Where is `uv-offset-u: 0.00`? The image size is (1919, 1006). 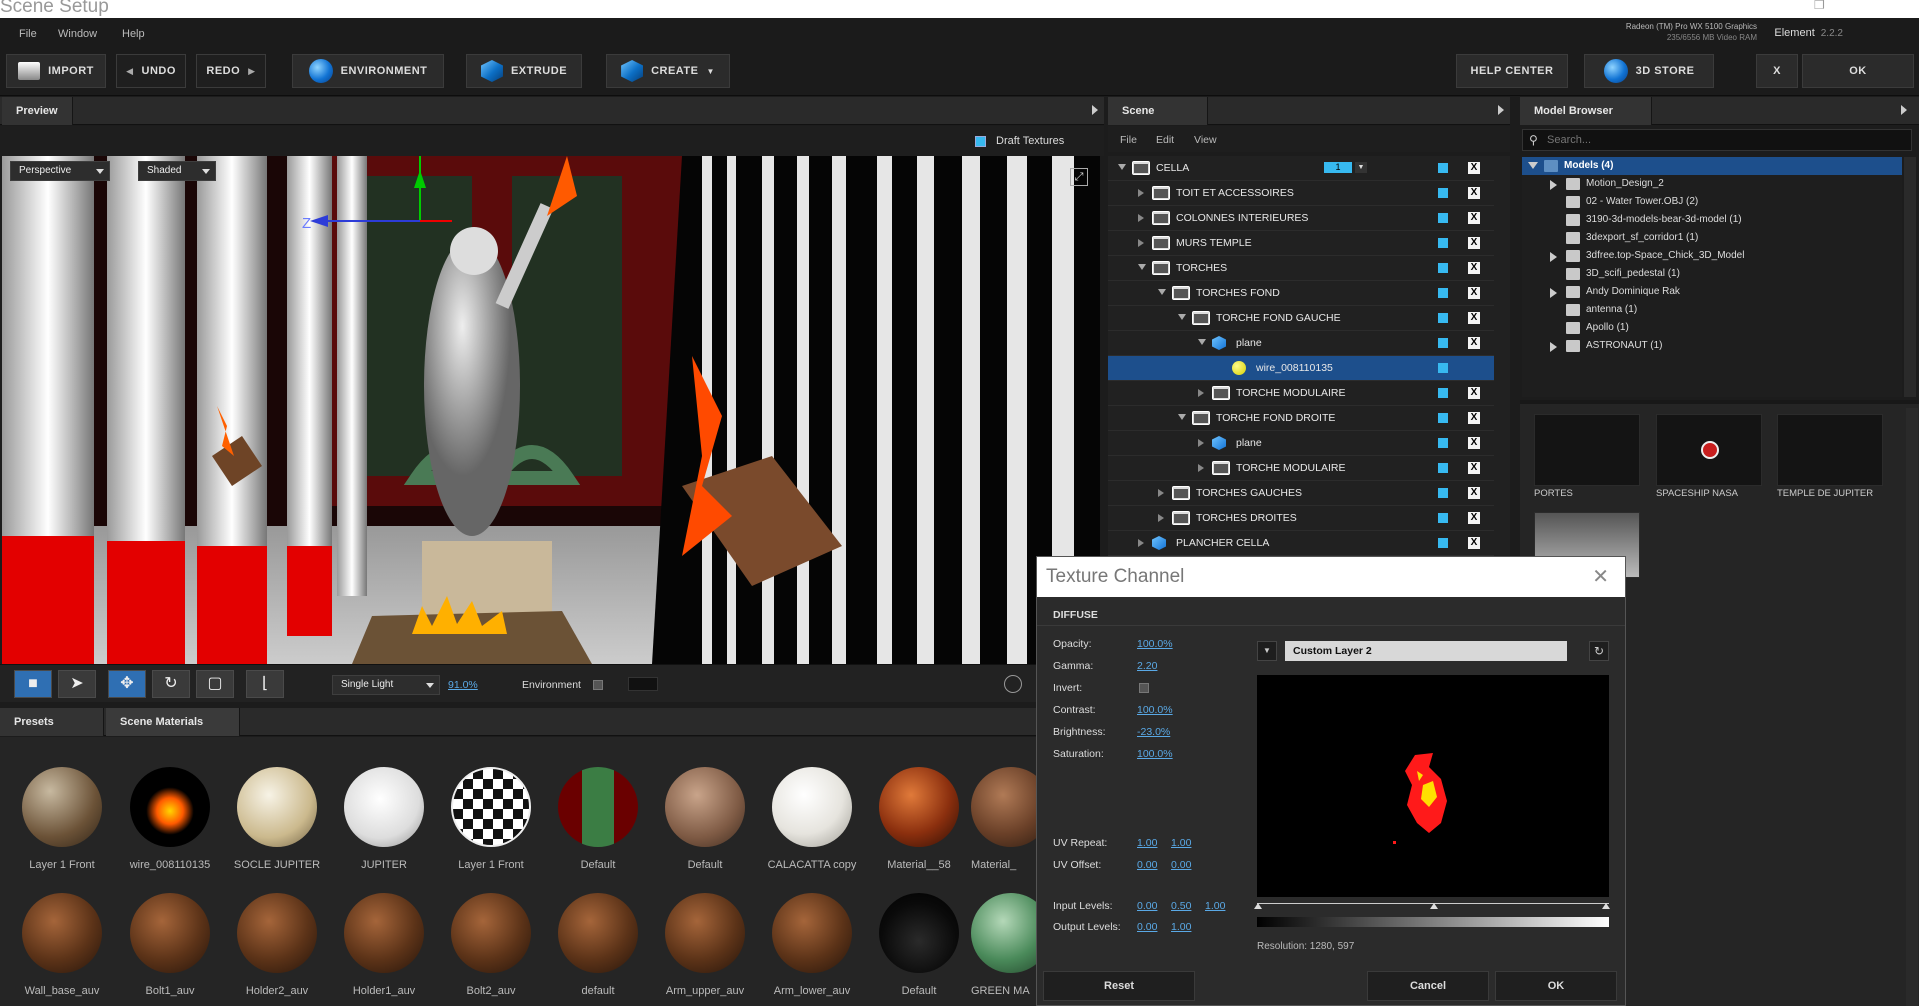 uv-offset-u: 0.00 is located at coordinates (1147, 865).